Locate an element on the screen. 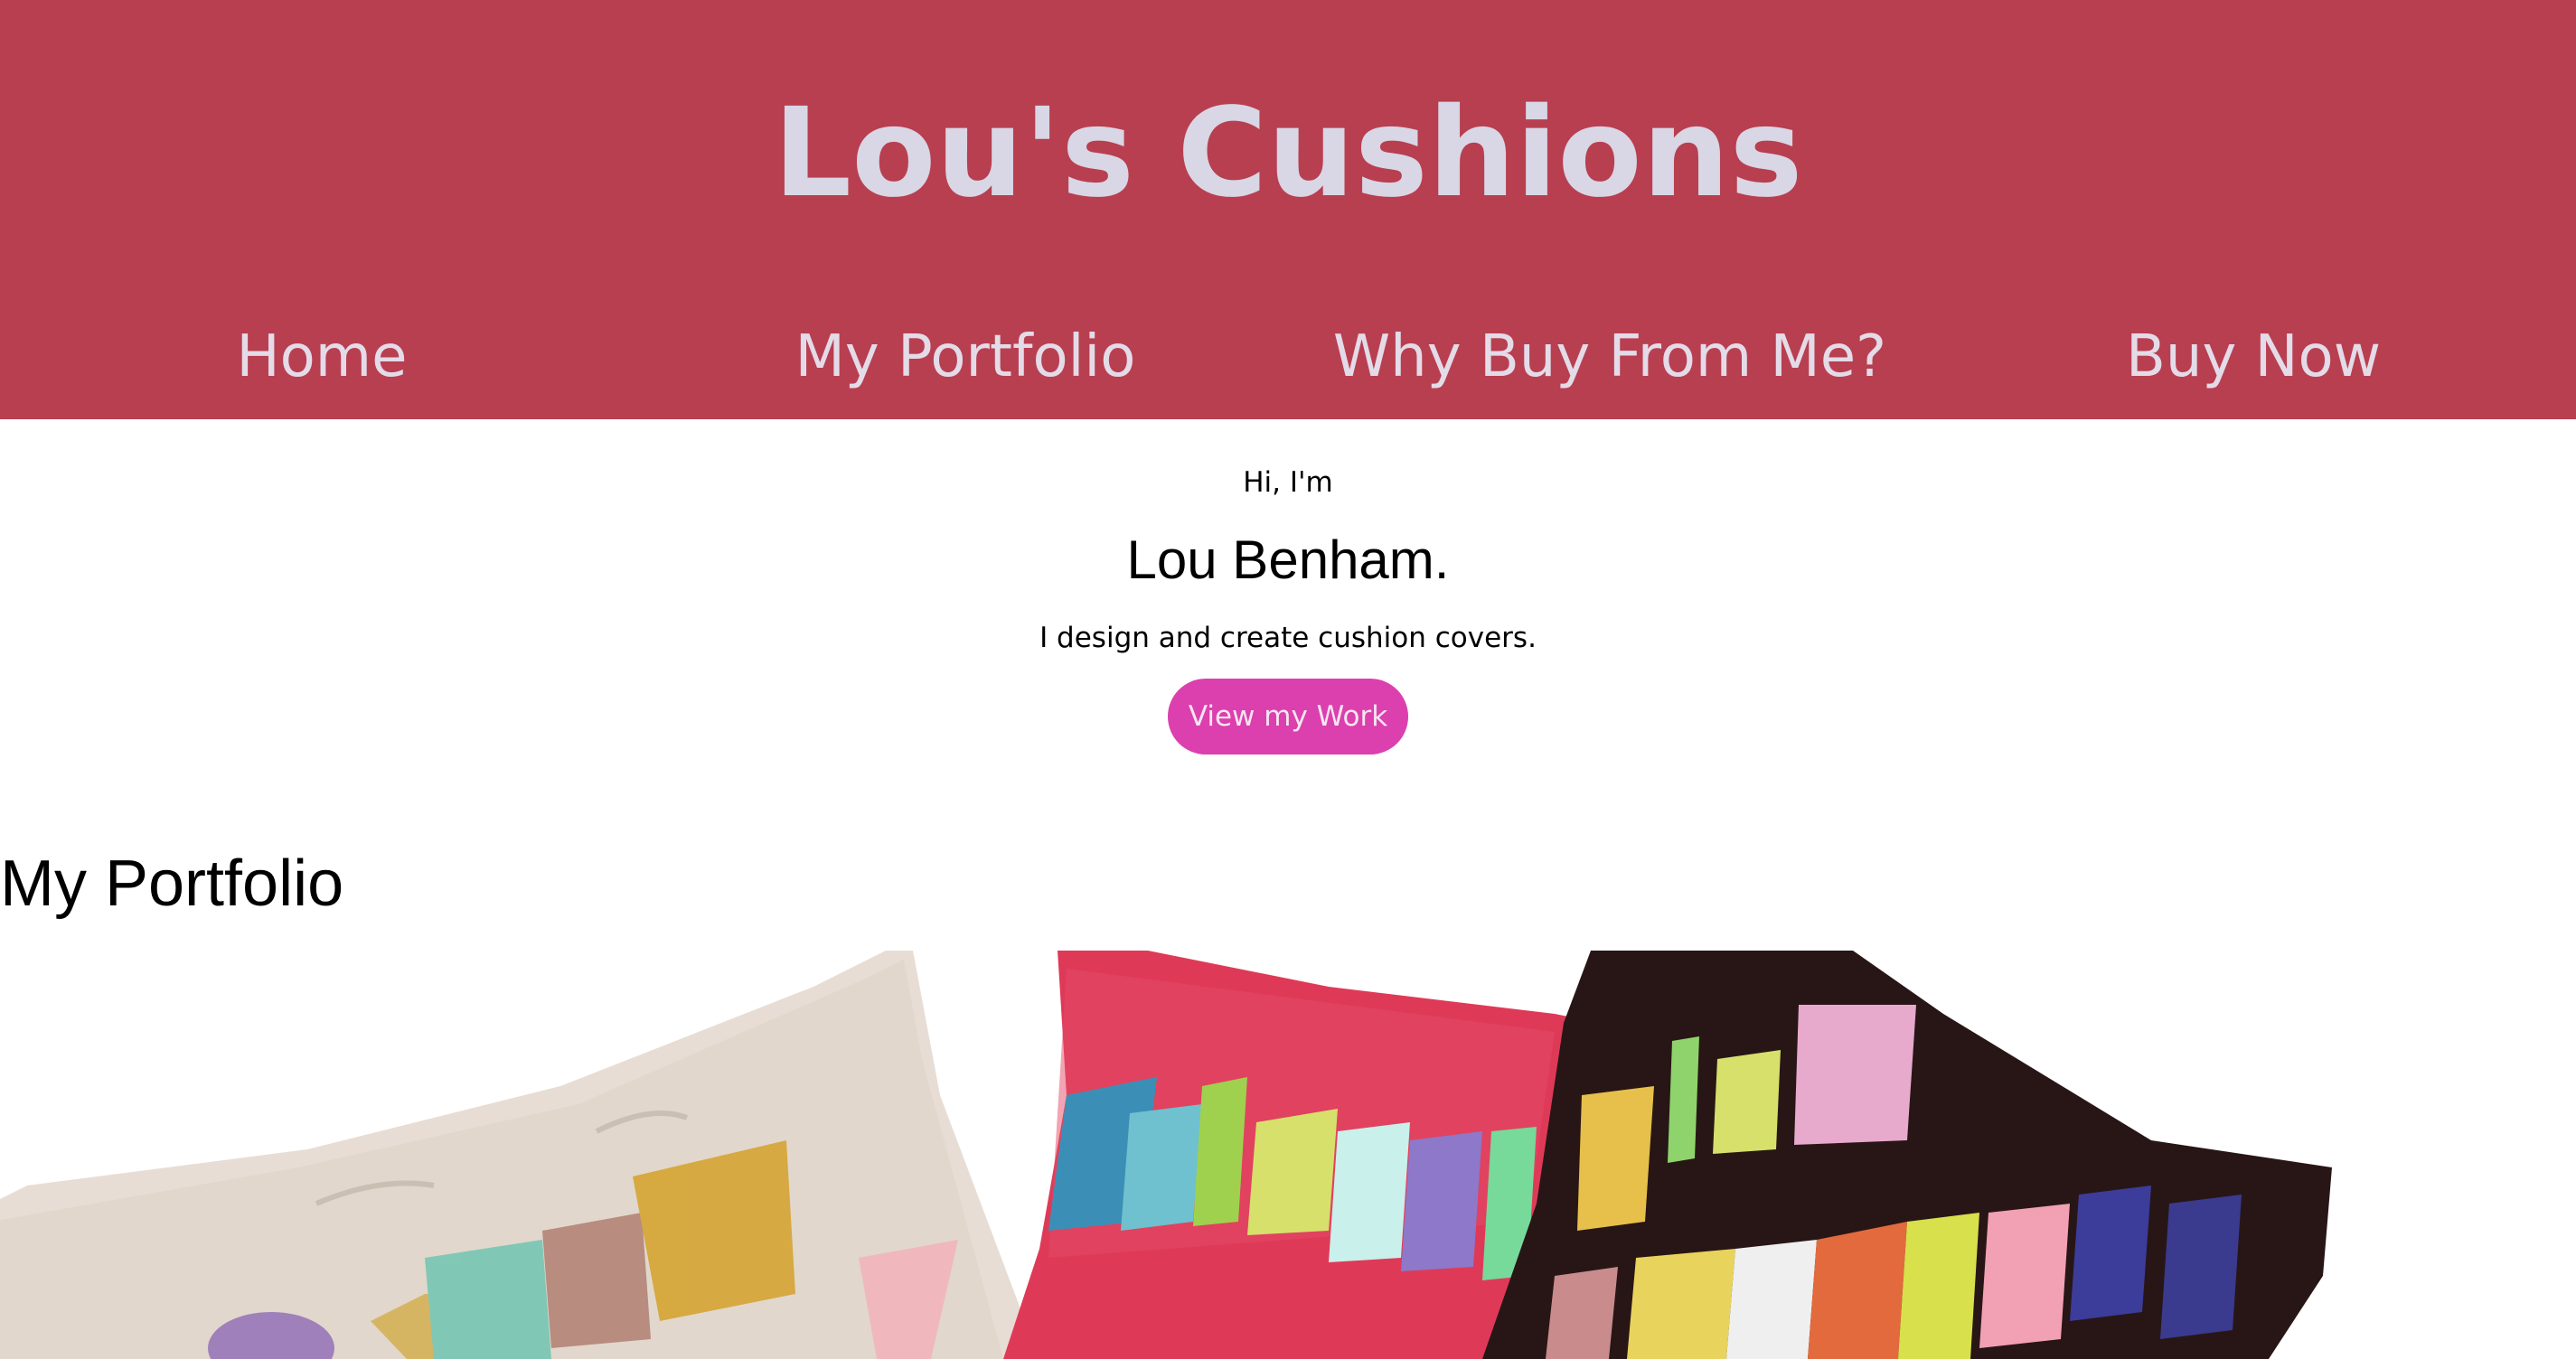 This screenshot has width=2576, height=1359. nav-item-buy-now: Buy Now is located at coordinates (2254, 357).